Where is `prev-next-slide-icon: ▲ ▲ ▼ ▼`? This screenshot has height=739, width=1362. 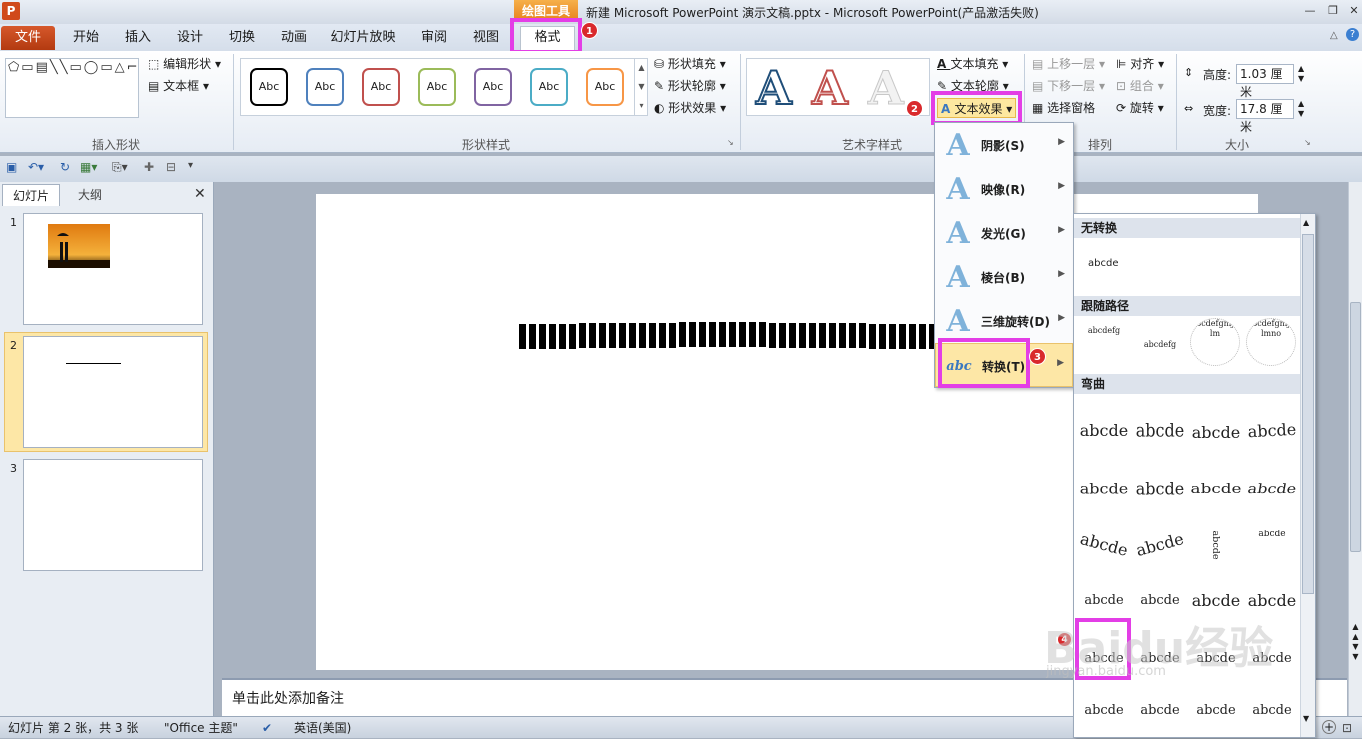 prev-next-slide-icon: ▲ ▲ ▼ ▼ is located at coordinates (1355, 642).